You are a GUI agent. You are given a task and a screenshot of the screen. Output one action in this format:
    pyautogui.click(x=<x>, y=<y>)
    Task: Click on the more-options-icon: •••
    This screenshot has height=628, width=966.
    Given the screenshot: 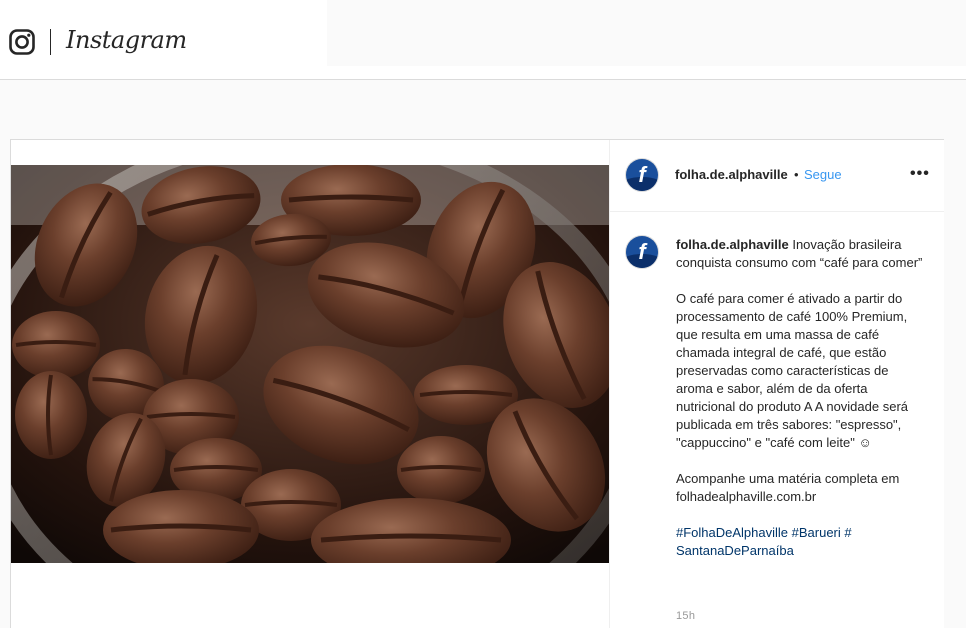 What is the action you would take?
    pyautogui.click(x=920, y=174)
    